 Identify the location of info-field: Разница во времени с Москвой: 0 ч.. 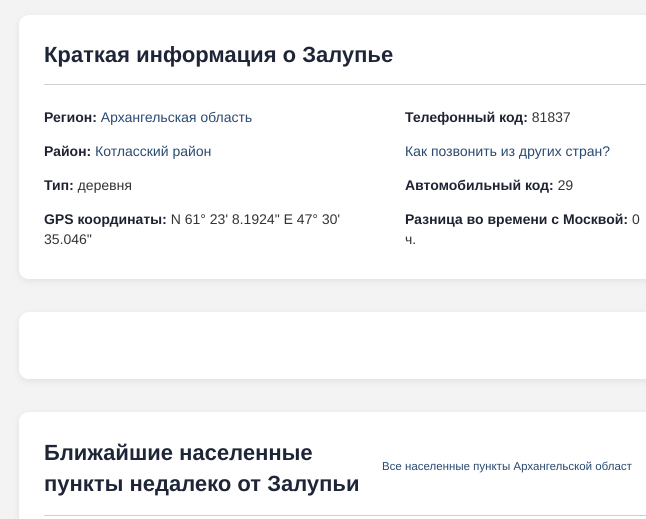
(525, 229).